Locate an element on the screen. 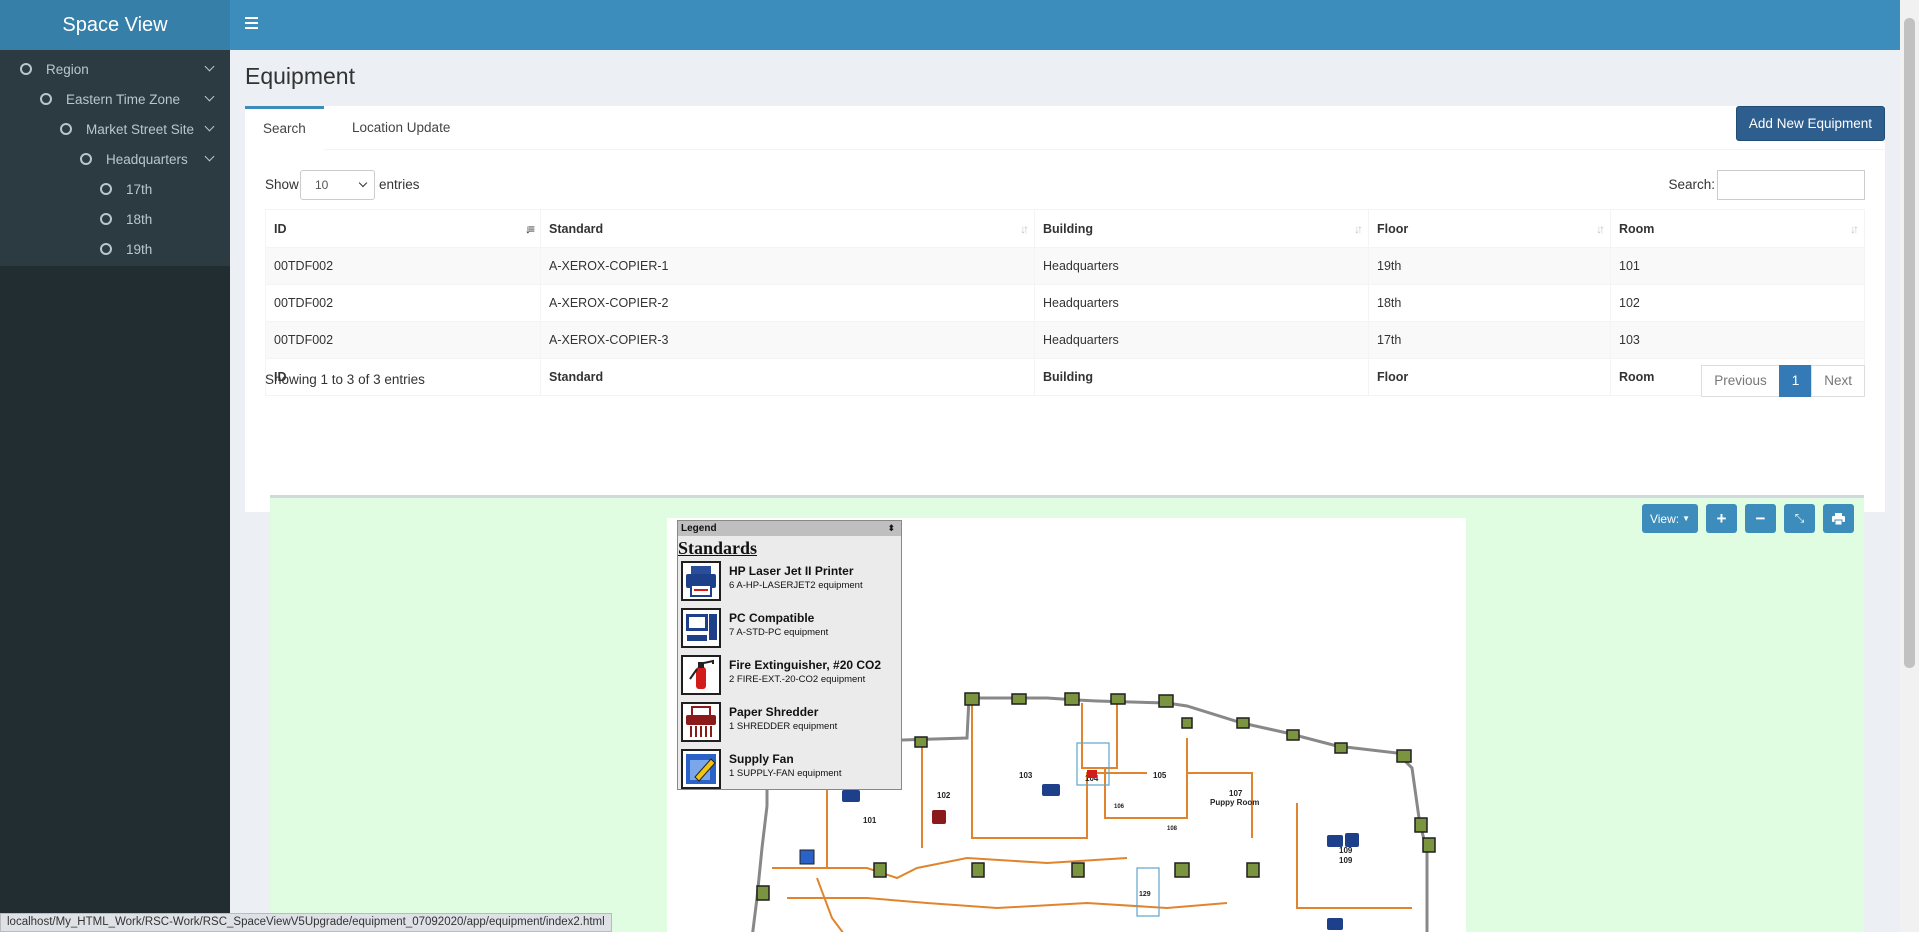  legend-header: Legend ⬍ is located at coordinates (789, 528).